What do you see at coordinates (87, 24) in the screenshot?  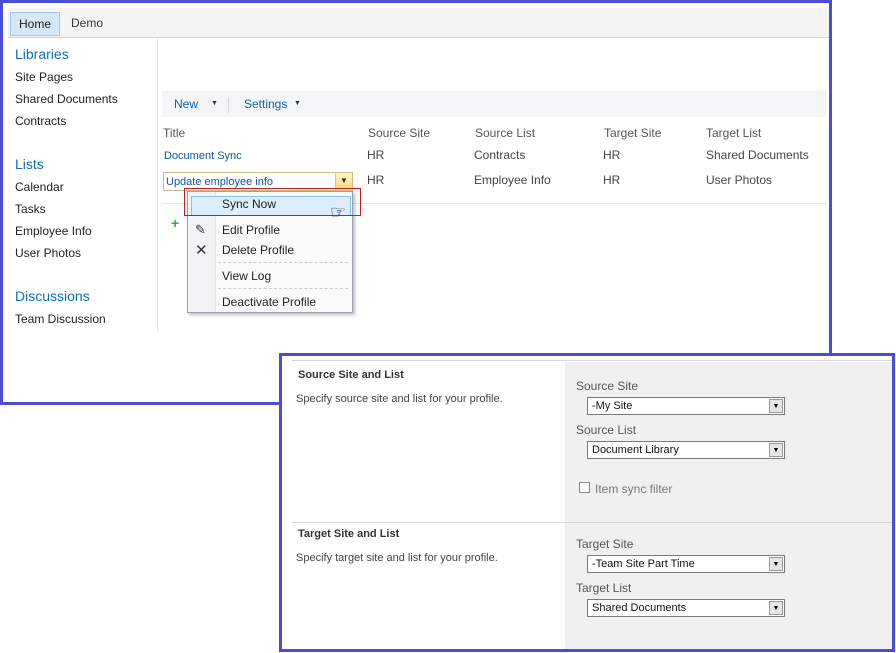 I see `tab-demo: Demo` at bounding box center [87, 24].